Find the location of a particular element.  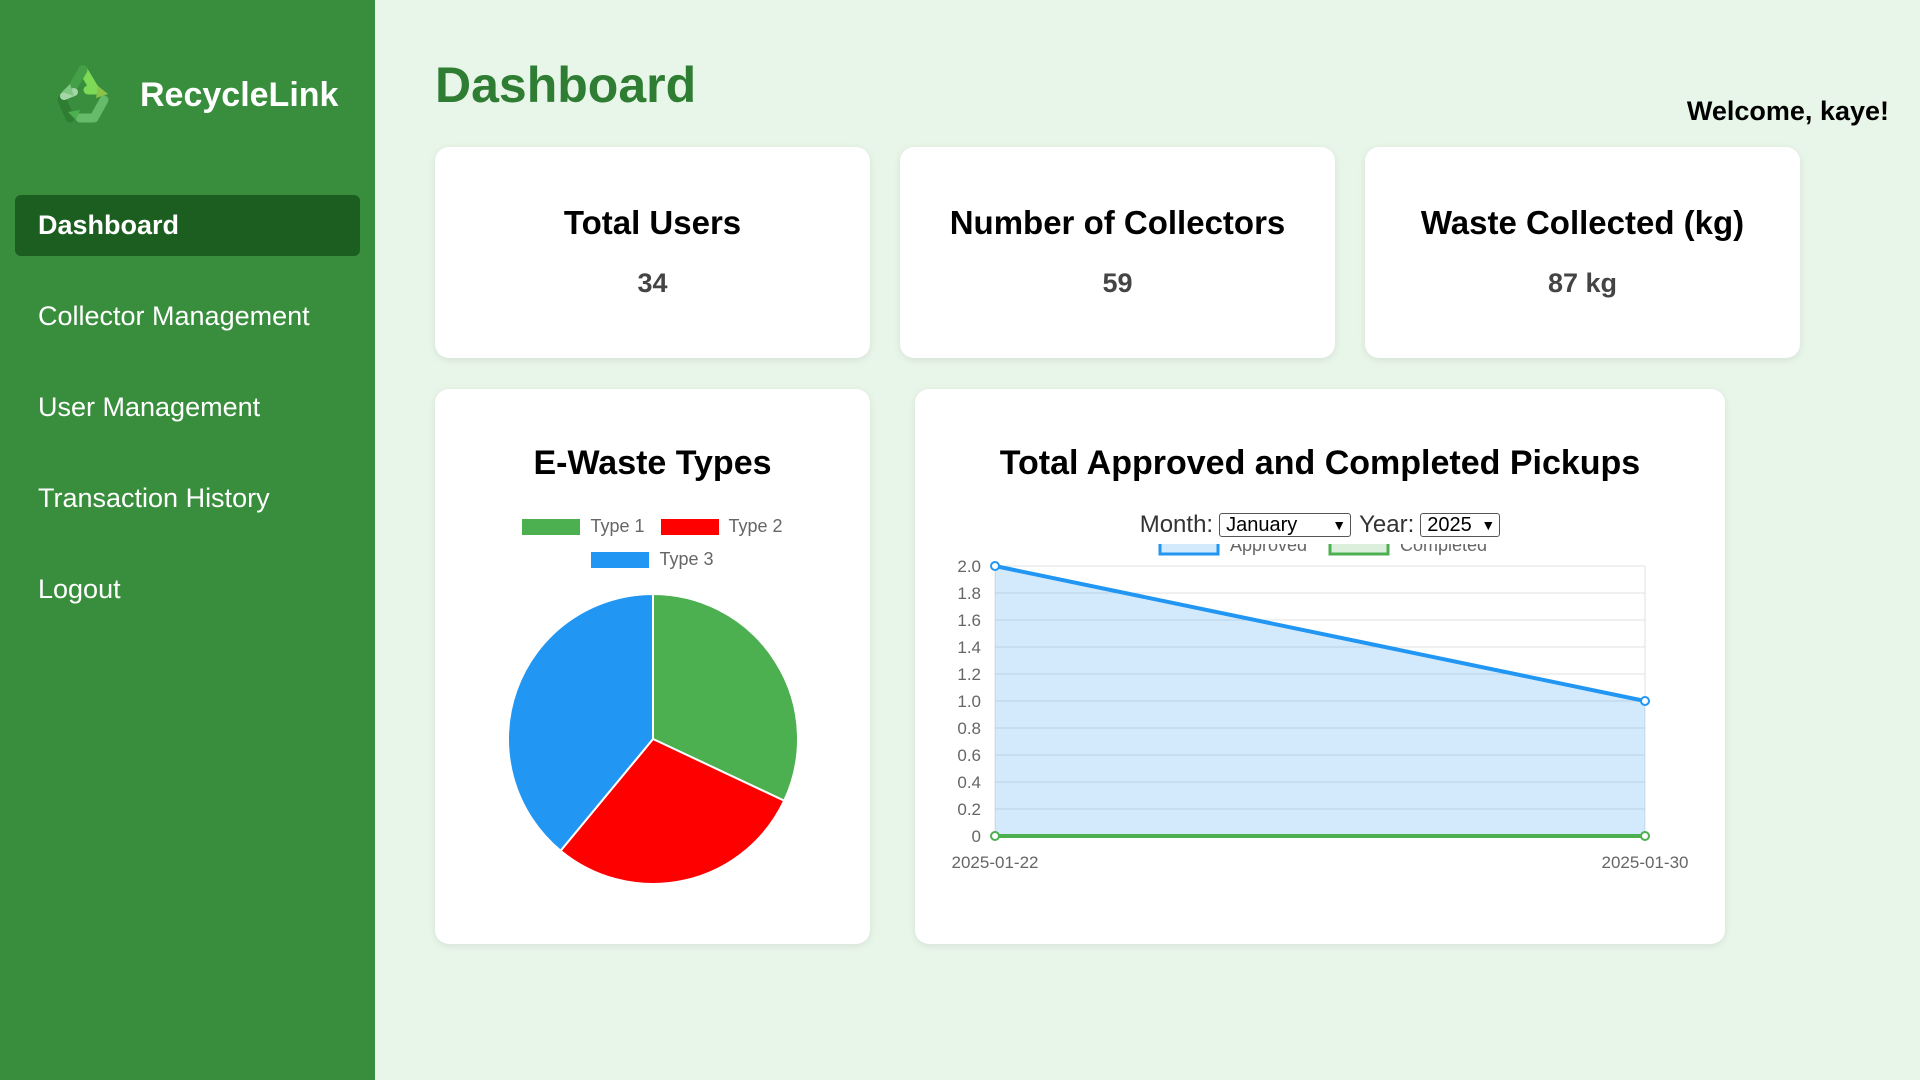

stat-value: 34 is located at coordinates (652, 283).